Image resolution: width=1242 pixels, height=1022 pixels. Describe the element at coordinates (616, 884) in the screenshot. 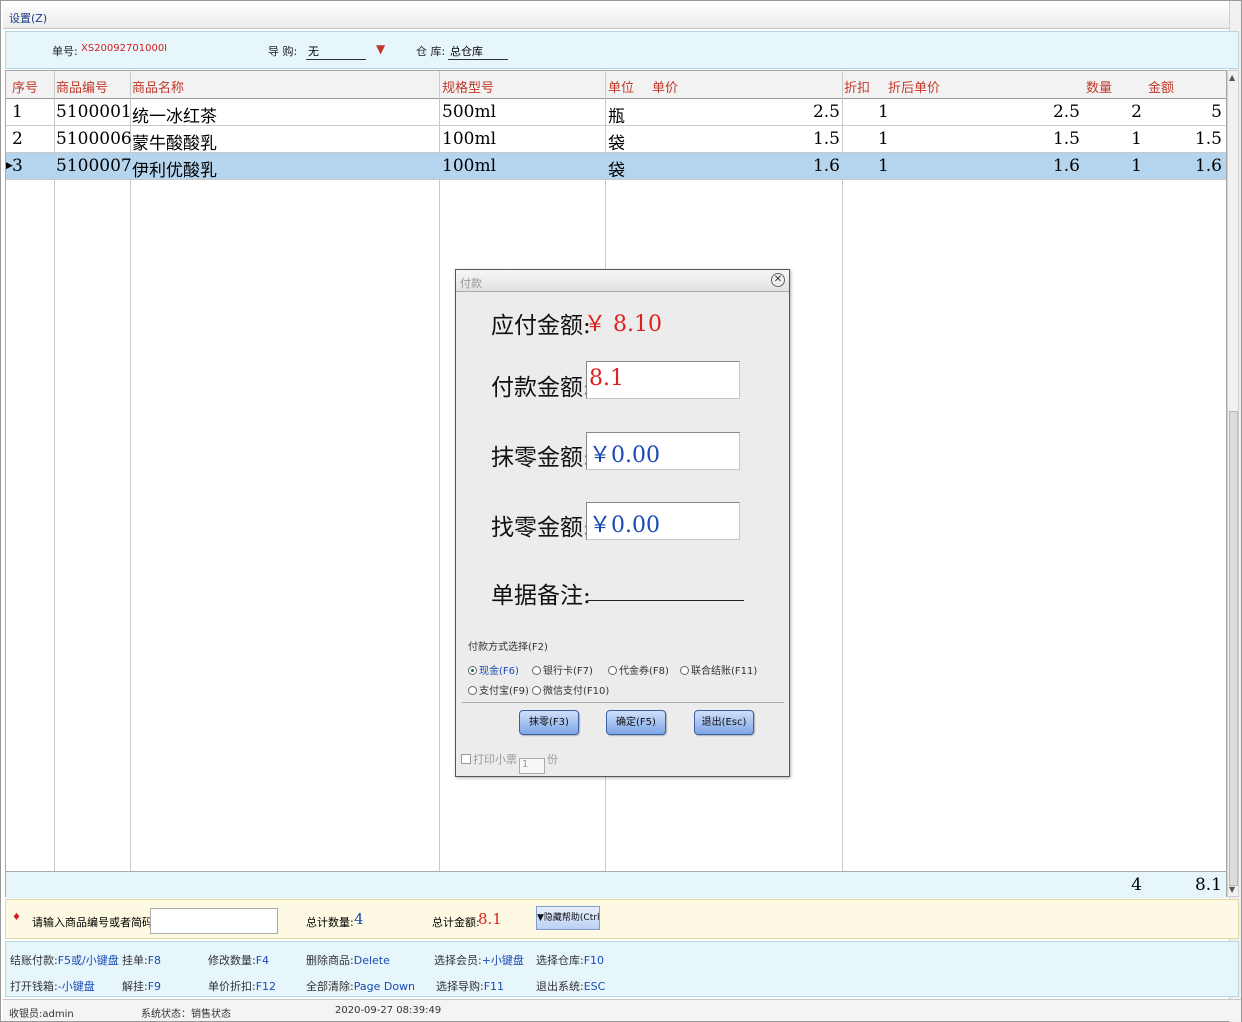

I see `grid-footer: 4 8.1` at that location.